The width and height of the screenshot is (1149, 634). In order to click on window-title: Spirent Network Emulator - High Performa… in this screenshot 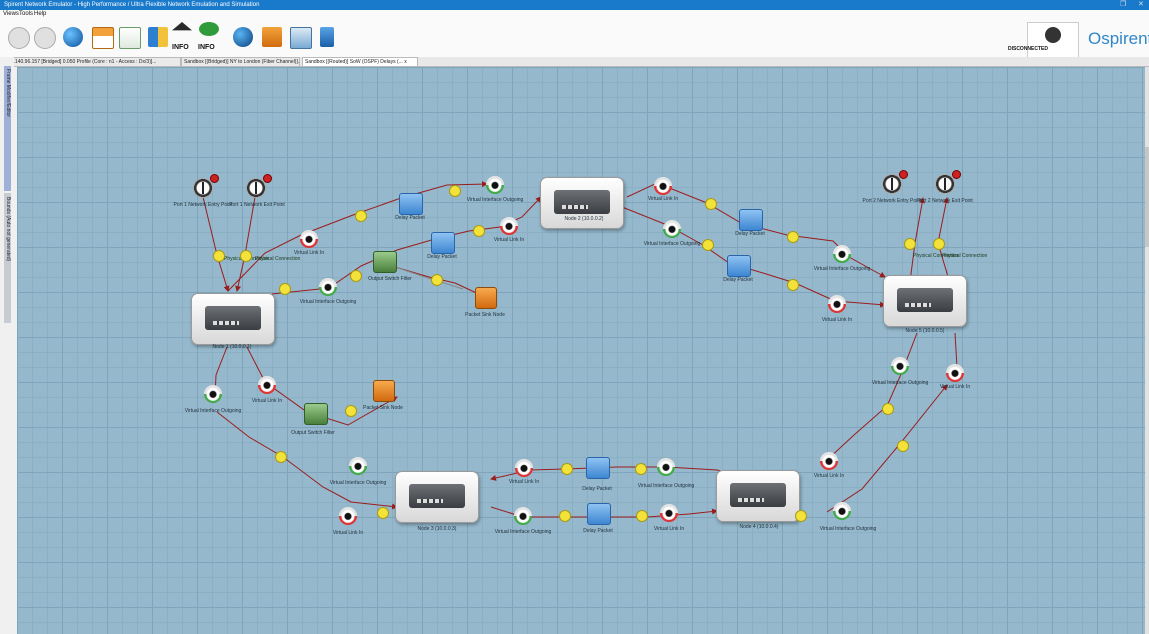, I will do `click(132, 5)`.